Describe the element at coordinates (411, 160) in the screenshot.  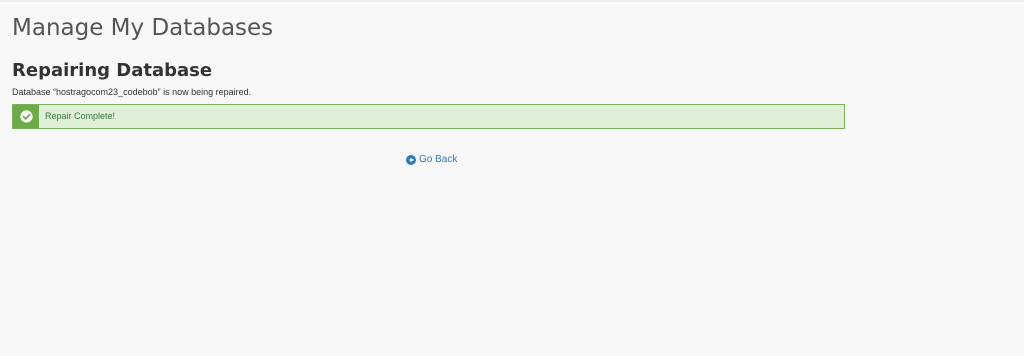
I see `arrow-circle-left-icon` at that location.